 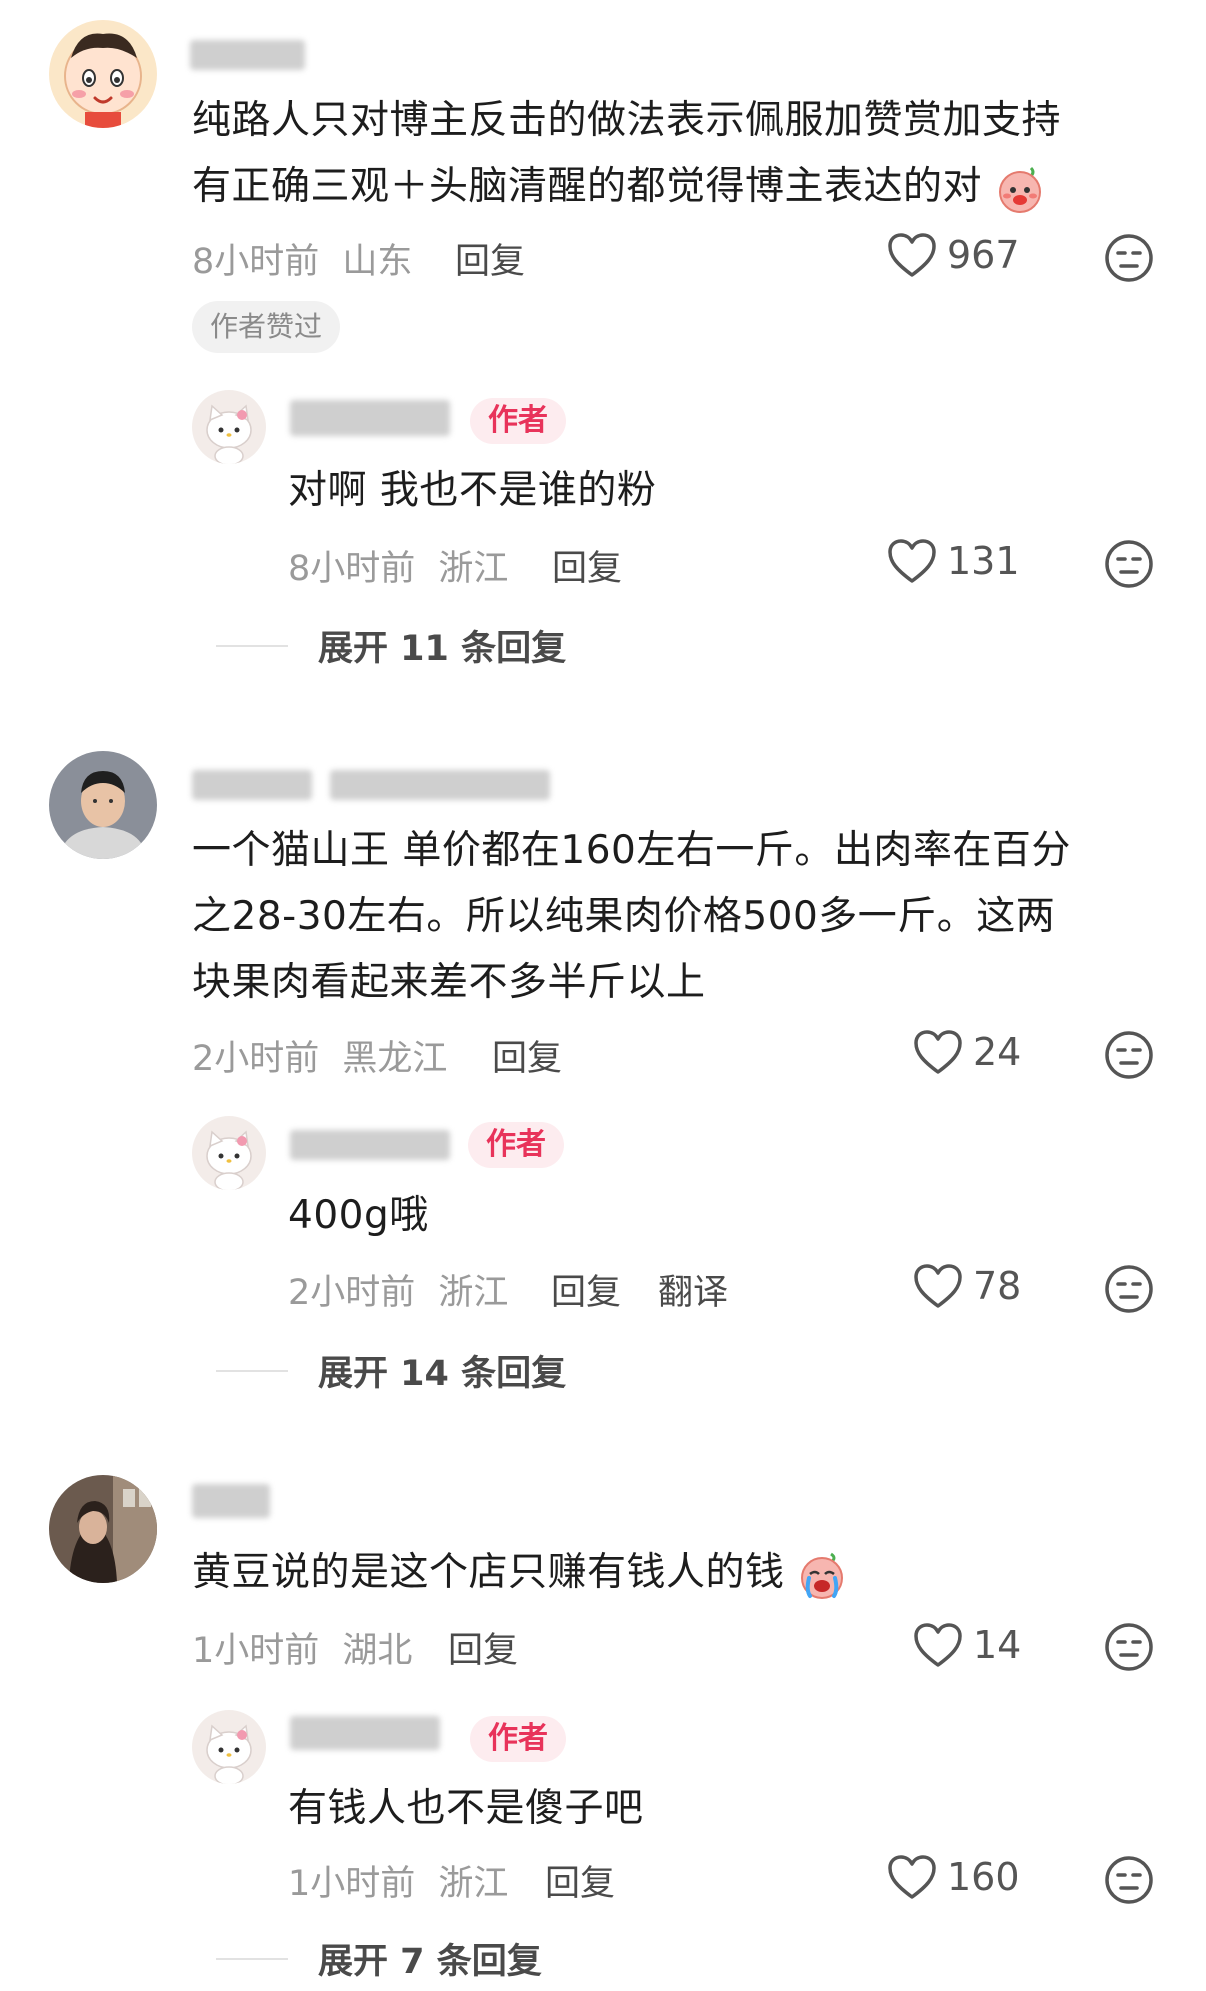 I want to click on comment-time: 2小时前, so click(x=256, y=1059).